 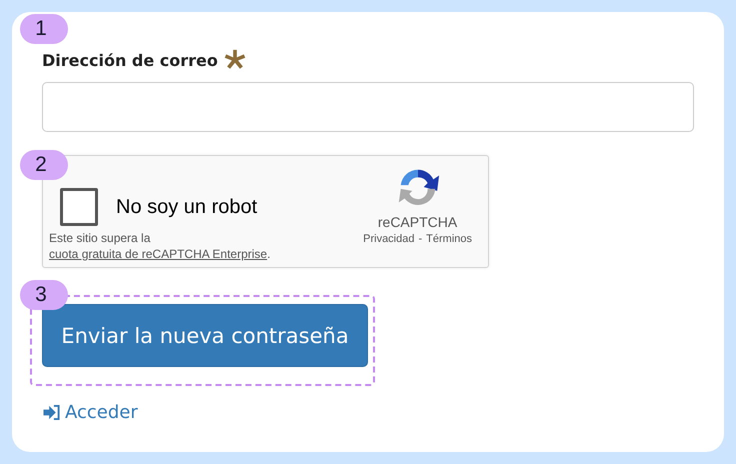 What do you see at coordinates (160, 246) in the screenshot?
I see `quota-notice: Este sitio supera la cuota gratuita de reCAPTCHA Enterprise.` at bounding box center [160, 246].